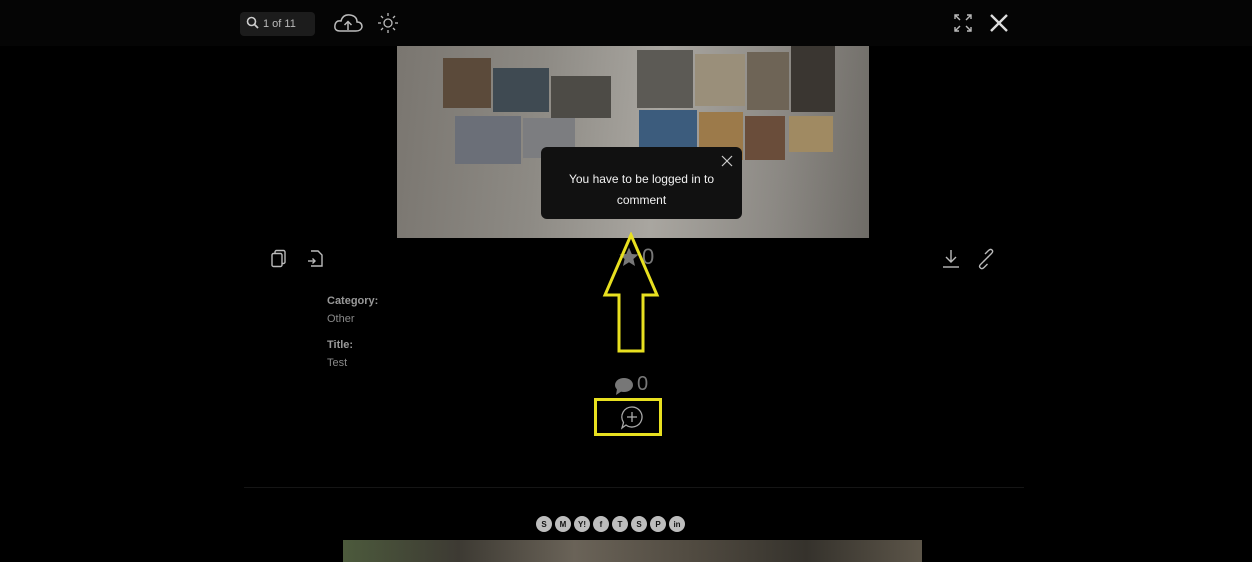 The image size is (1252, 562). I want to click on share-skype-icon: S, so click(639, 524).